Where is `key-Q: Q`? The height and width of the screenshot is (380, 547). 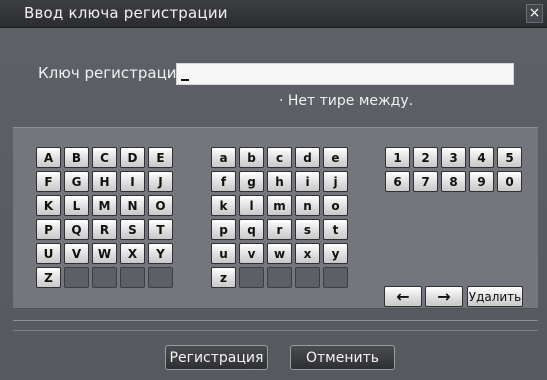 key-Q: Q is located at coordinates (76, 229).